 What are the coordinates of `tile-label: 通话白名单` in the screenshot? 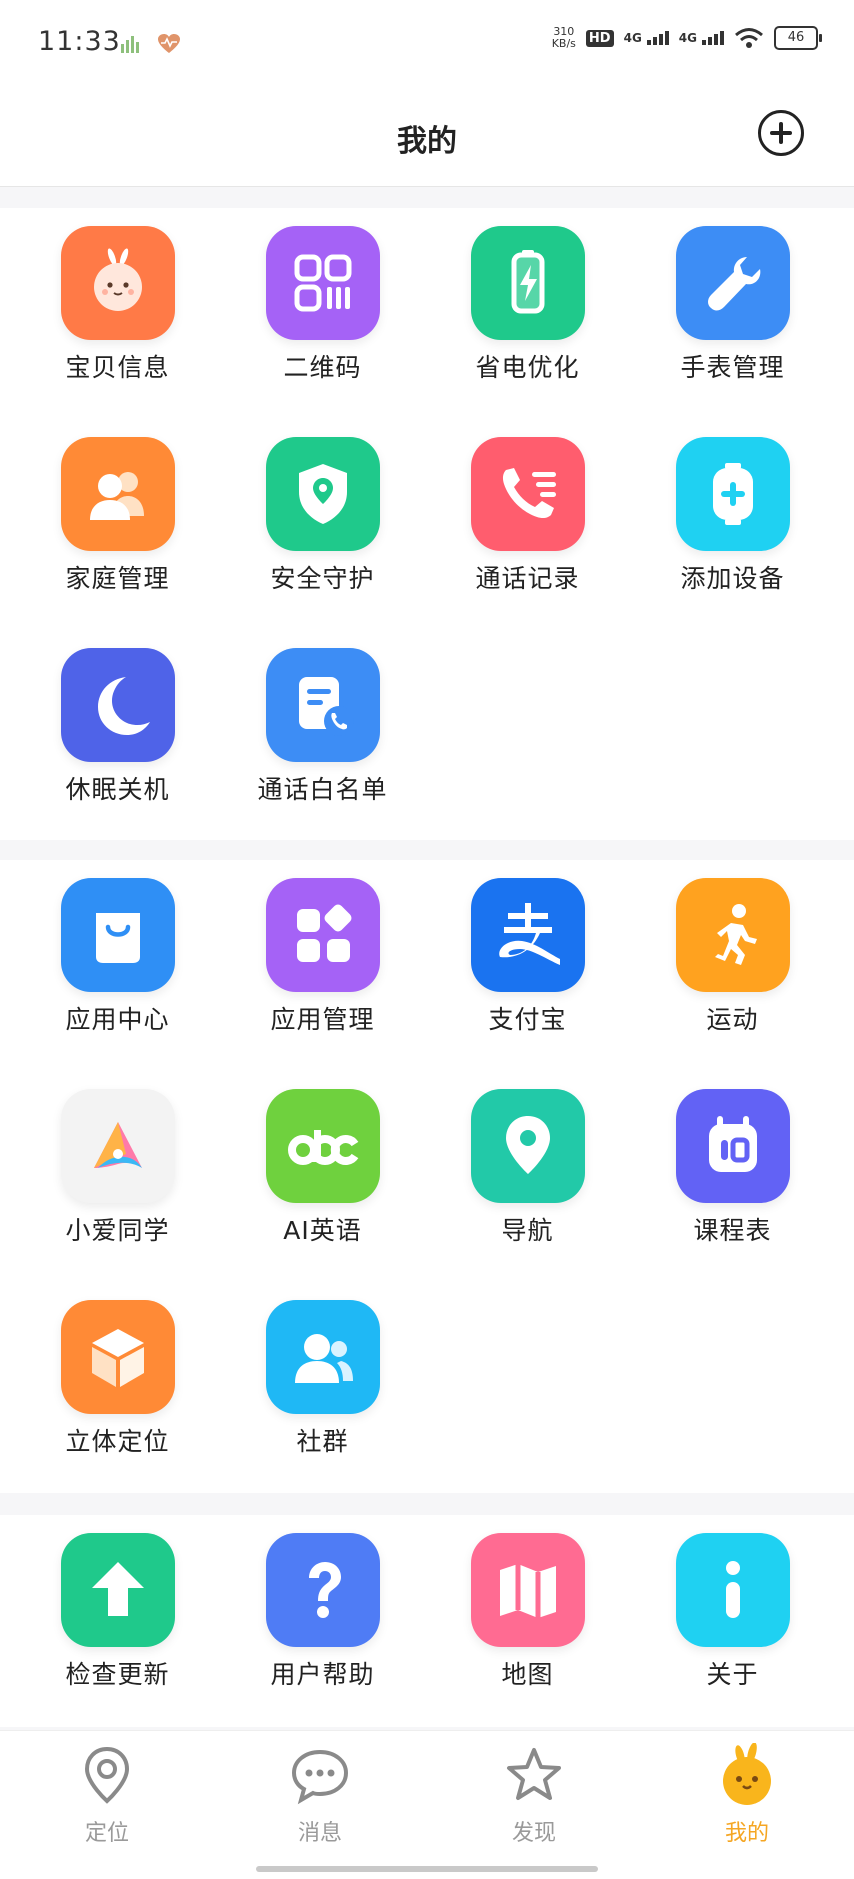 It's located at (322, 789).